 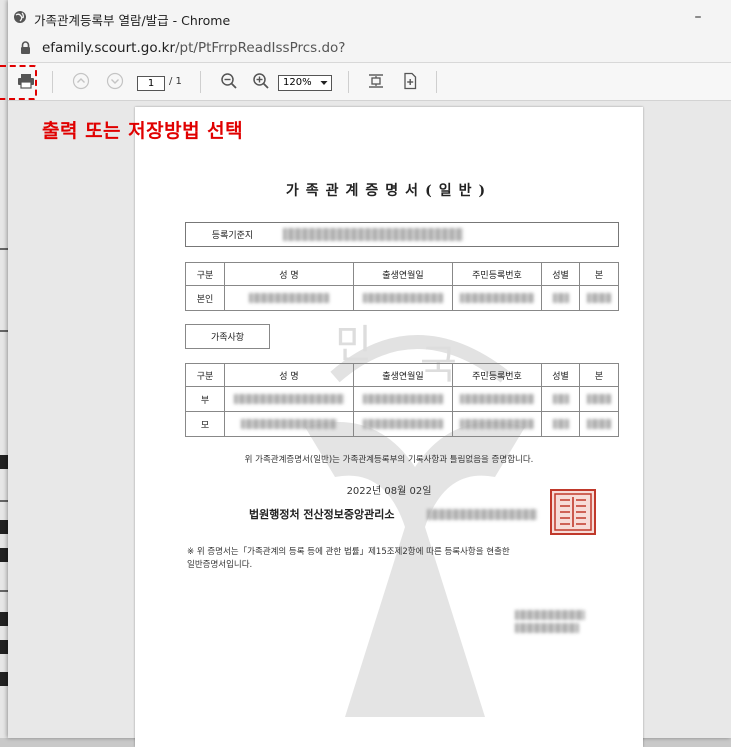 I want to click on redacted-father-gender, so click(x=560, y=399).